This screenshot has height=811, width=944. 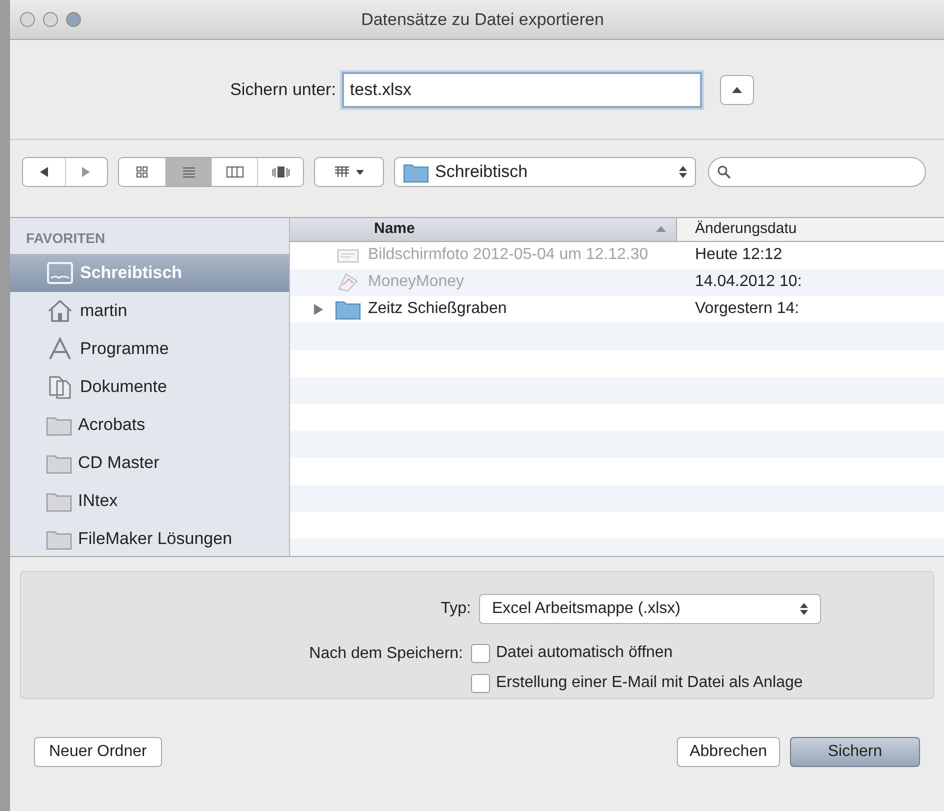 What do you see at coordinates (748, 282) in the screenshot?
I see `modified-date: 14.04.2012 10:` at bounding box center [748, 282].